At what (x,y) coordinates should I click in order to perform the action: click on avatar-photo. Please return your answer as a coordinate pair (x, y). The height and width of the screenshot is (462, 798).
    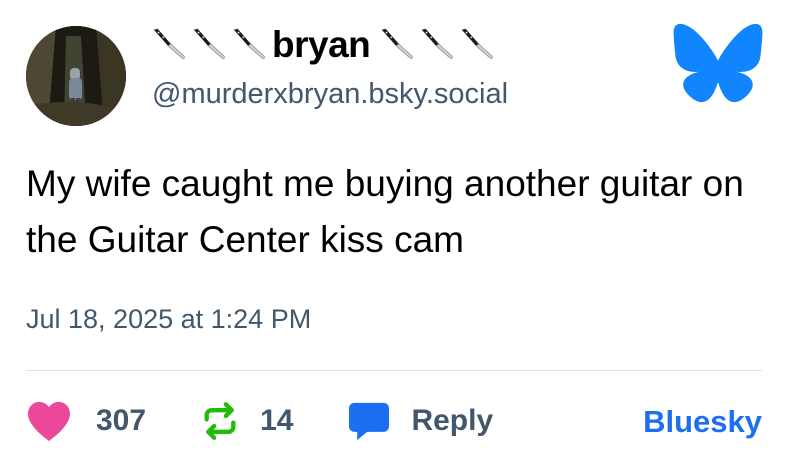
    Looking at the image, I should click on (76, 76).